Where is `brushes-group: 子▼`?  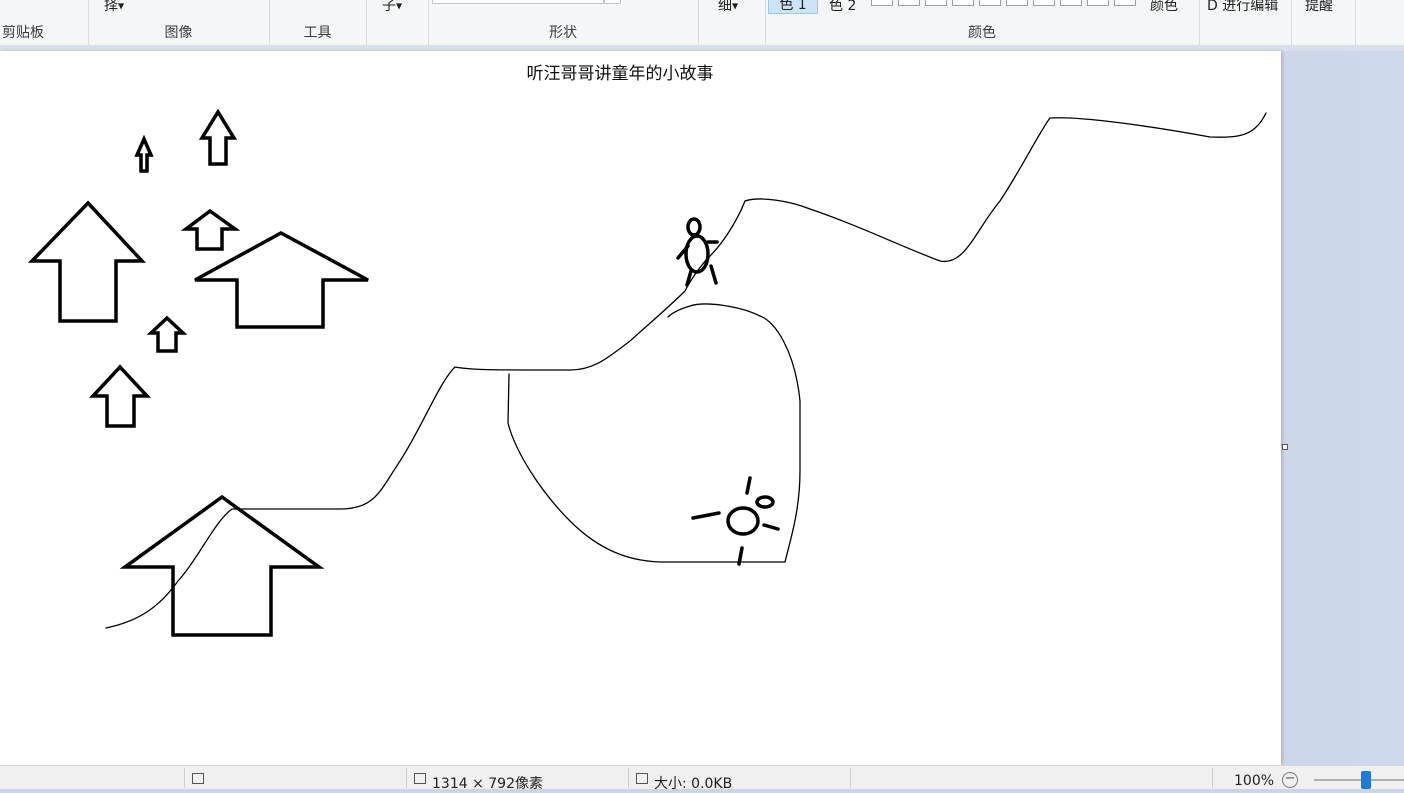
brushes-group: 子▼ is located at coordinates (397, 22).